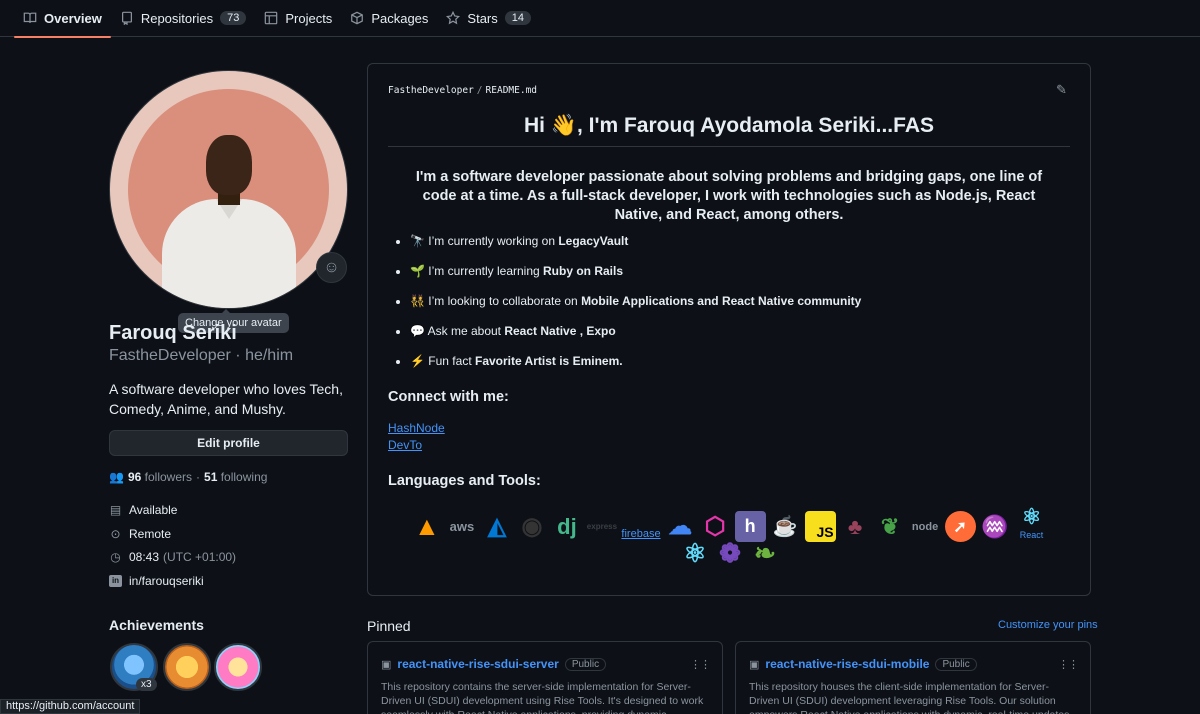 The image size is (1200, 714). I want to click on tab-label: Projects, so click(309, 18).